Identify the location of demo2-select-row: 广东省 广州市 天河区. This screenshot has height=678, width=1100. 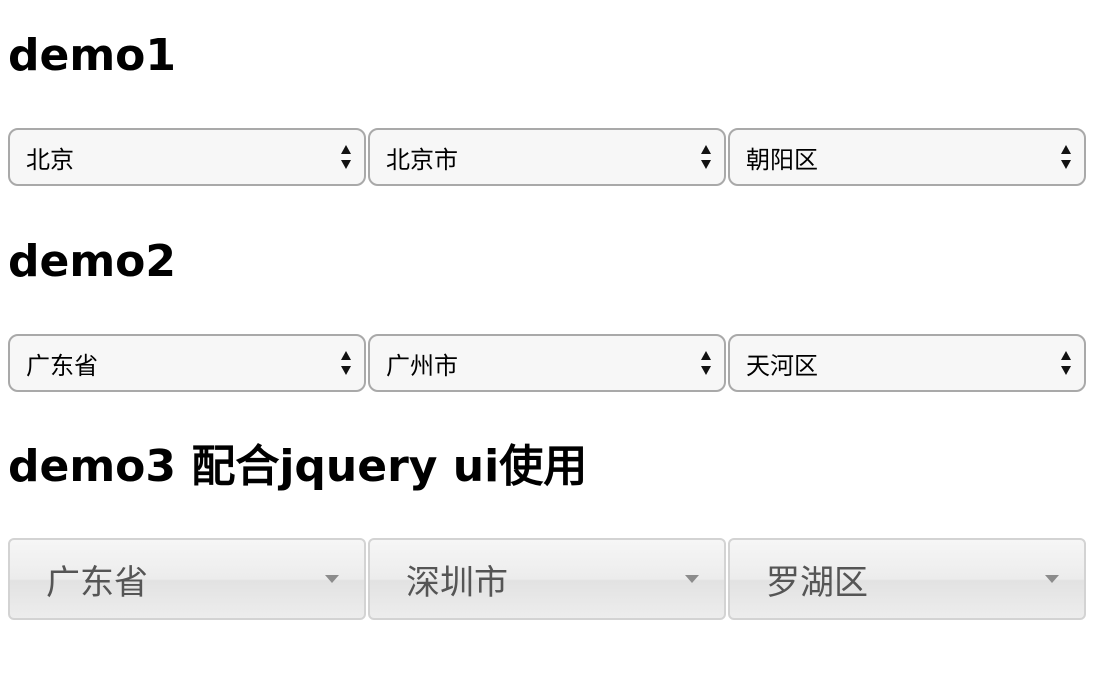
(548, 363).